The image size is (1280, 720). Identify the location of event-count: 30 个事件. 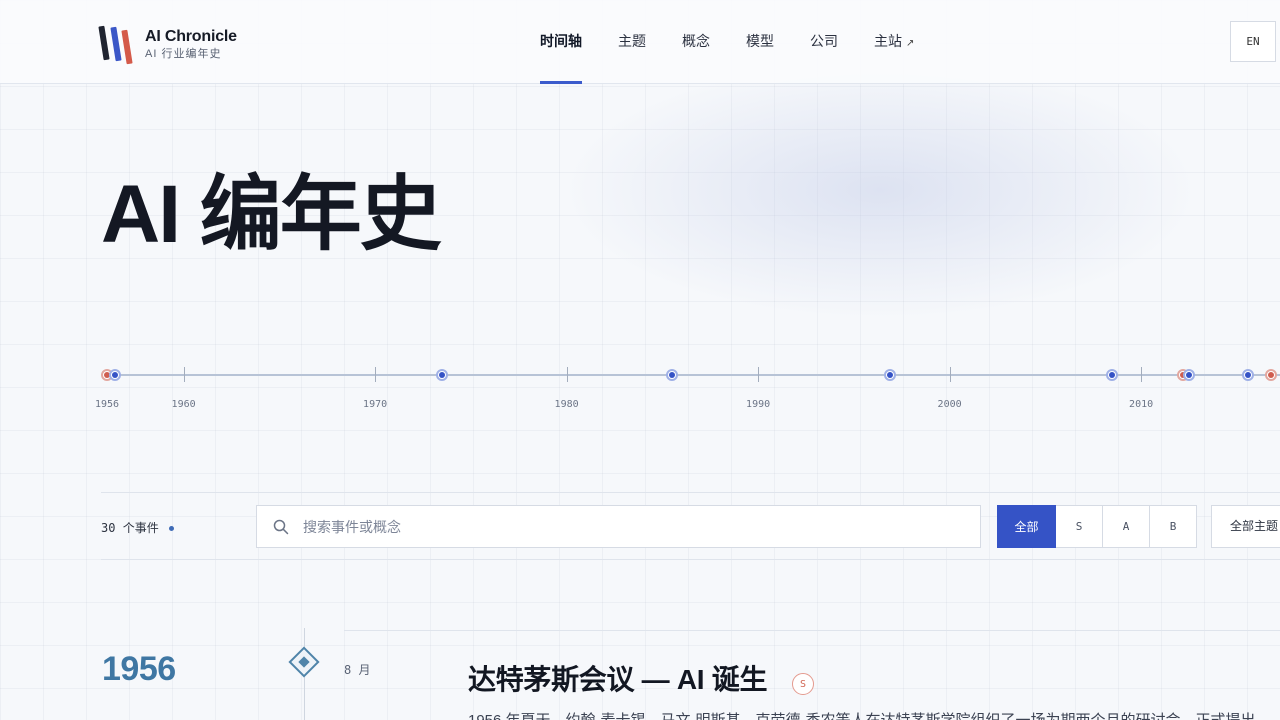
(137, 527).